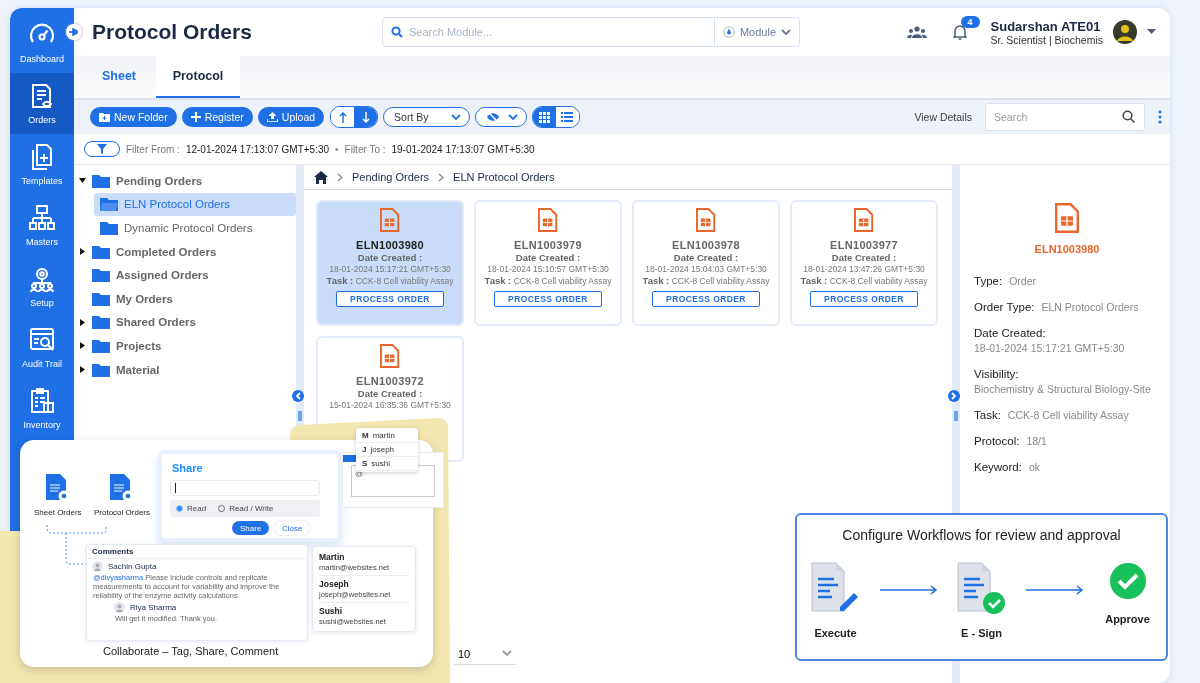 This screenshot has width=1200, height=683. Describe the element at coordinates (122, 488) in the screenshot. I see `document-eye-icon` at that location.